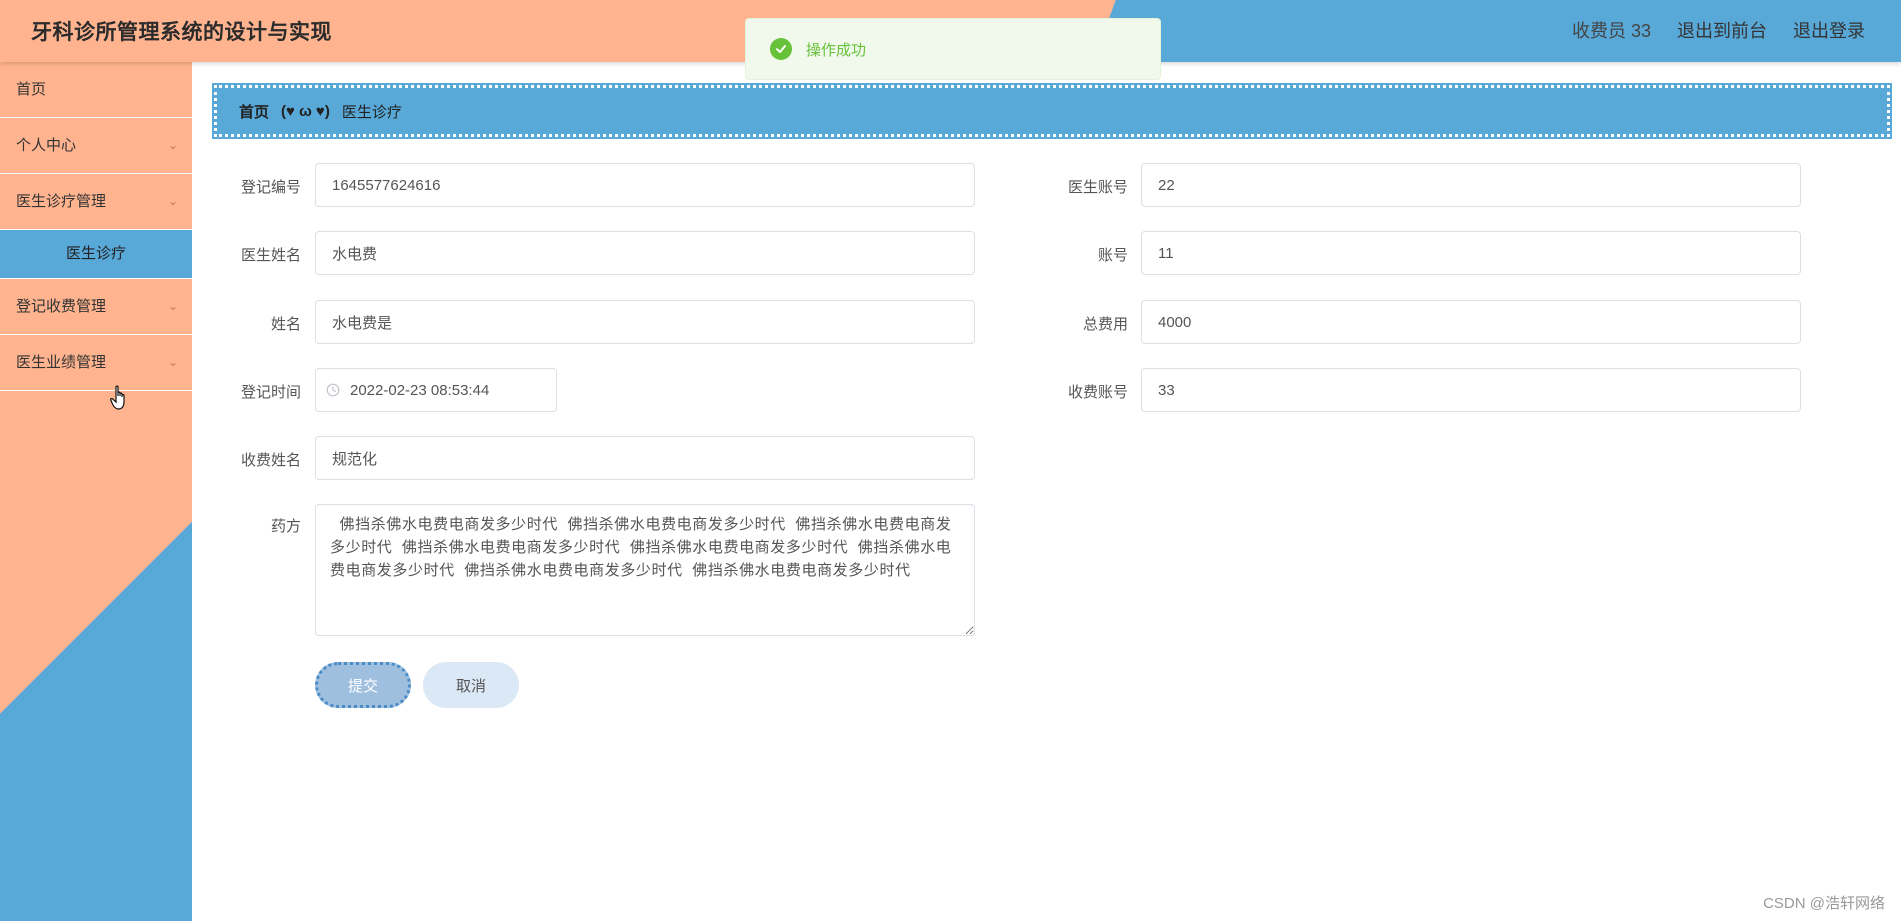 The image size is (1901, 921). I want to click on breadcrumb: 首页 (♥ ω ♥) 医生诊疗, so click(1052, 111).